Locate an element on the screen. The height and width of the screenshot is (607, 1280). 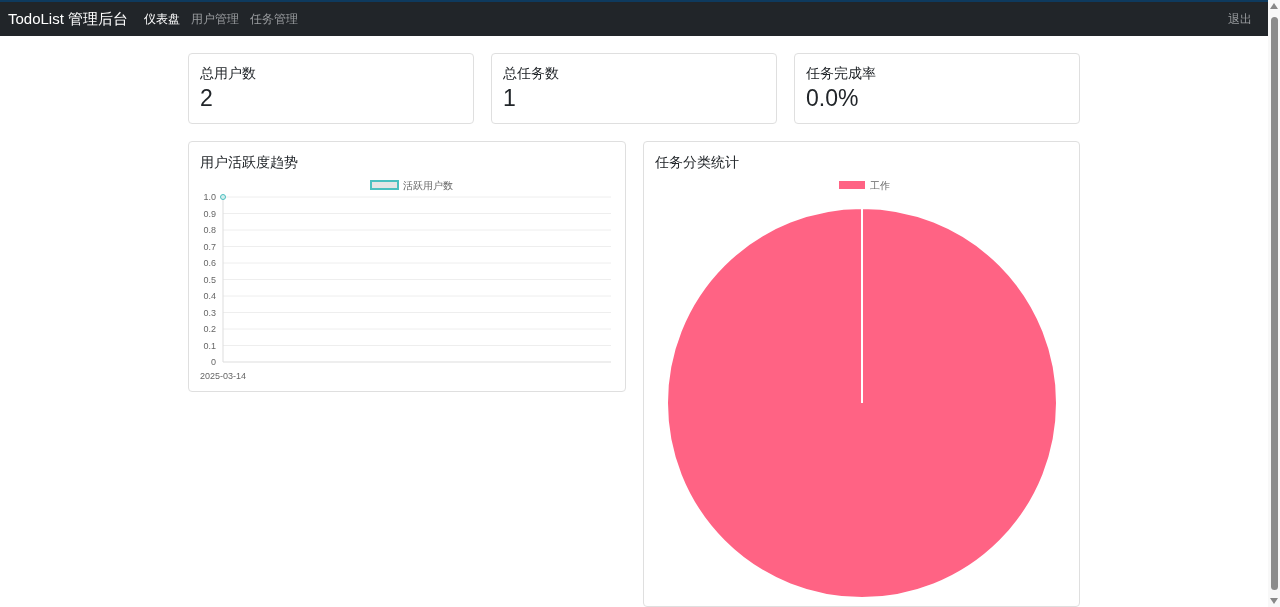
stat-label: 总用户数 is located at coordinates (228, 73).